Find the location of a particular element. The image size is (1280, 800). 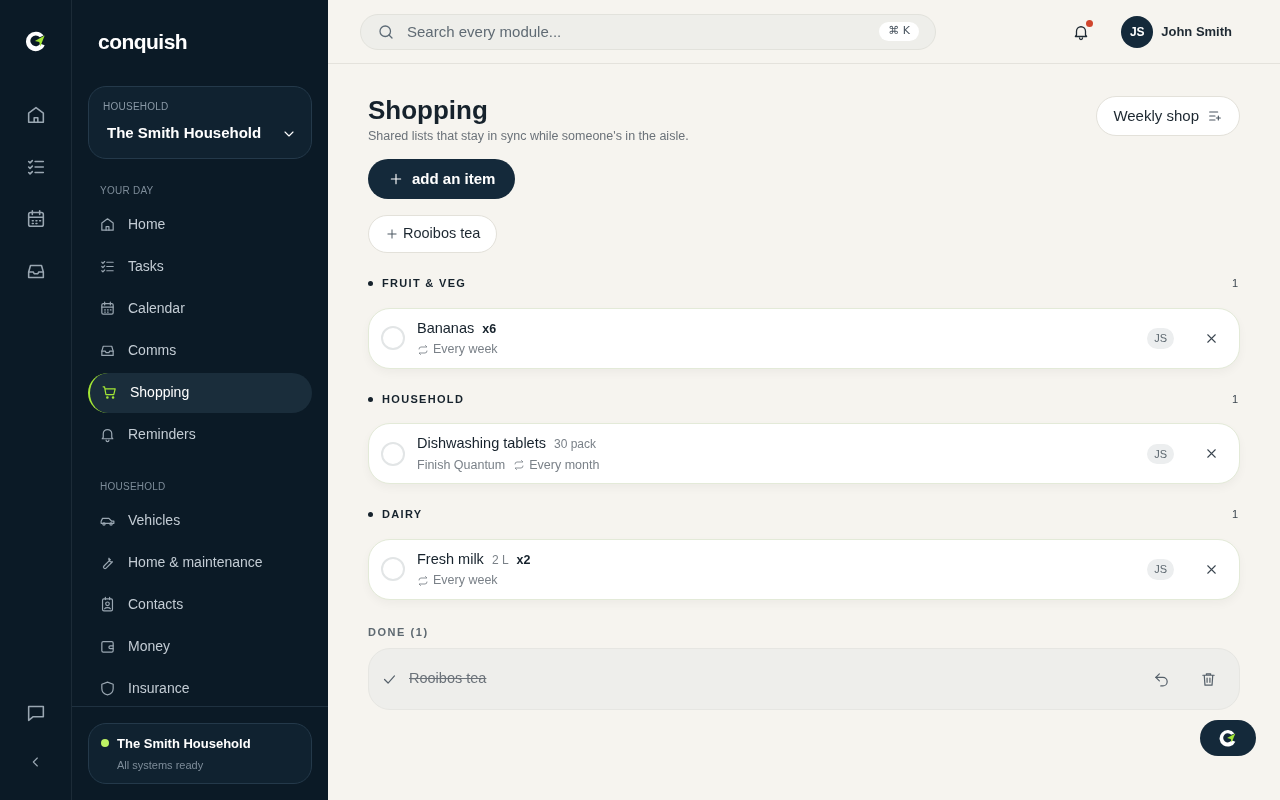

trash-icon is located at coordinates (1208, 679).